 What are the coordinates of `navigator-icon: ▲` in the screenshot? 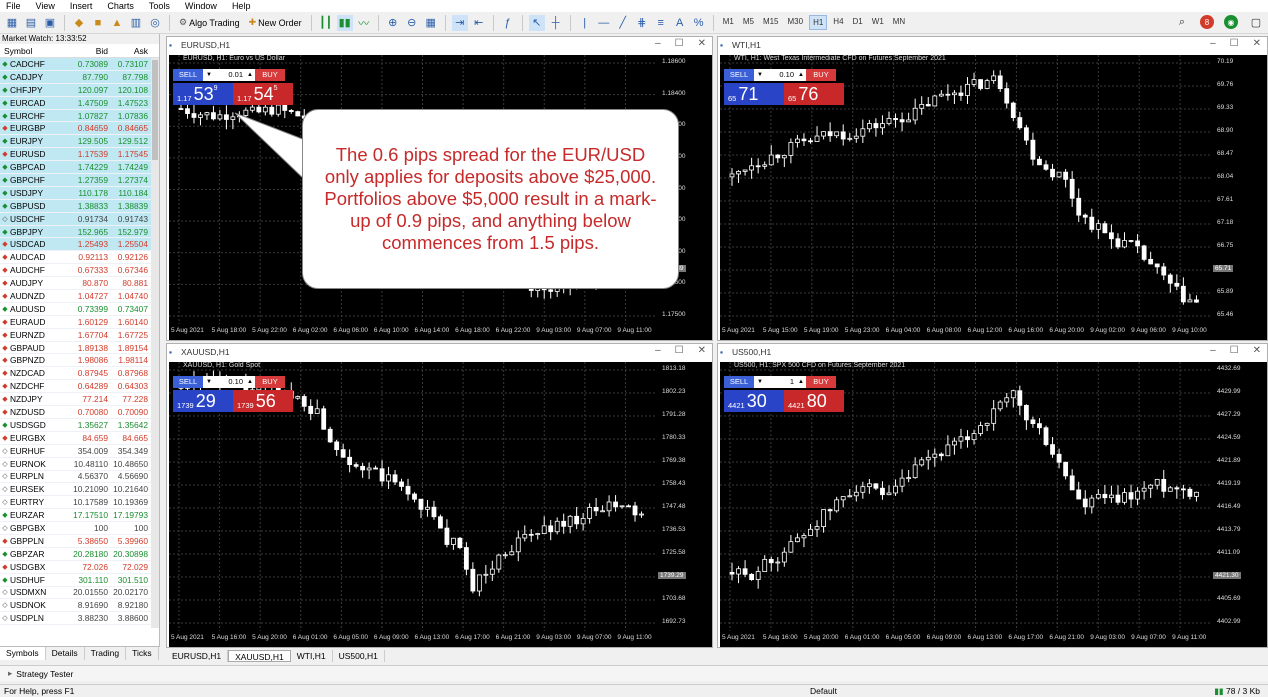 It's located at (117, 23).